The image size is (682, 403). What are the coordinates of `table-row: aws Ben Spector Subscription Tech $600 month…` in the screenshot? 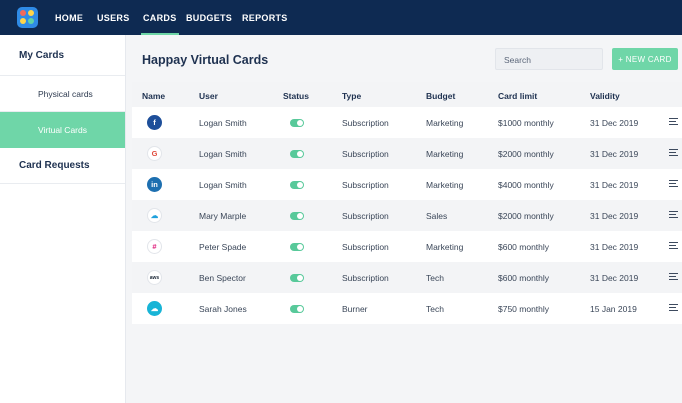 It's located at (407, 277).